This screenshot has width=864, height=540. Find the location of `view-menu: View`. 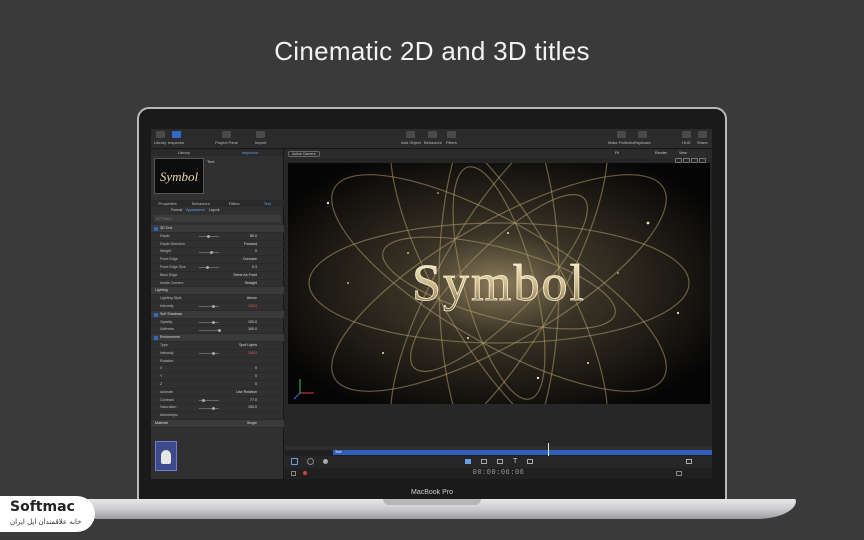

view-menu: View is located at coordinates (683, 153).